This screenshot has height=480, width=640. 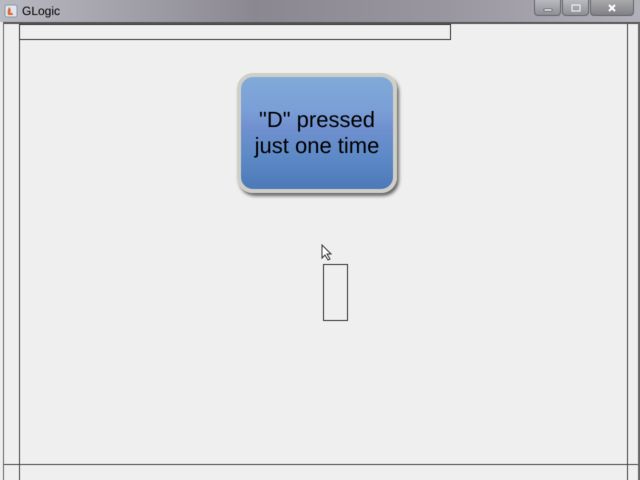 What do you see at coordinates (335, 292) in the screenshot?
I see `rectangle-shape` at bounding box center [335, 292].